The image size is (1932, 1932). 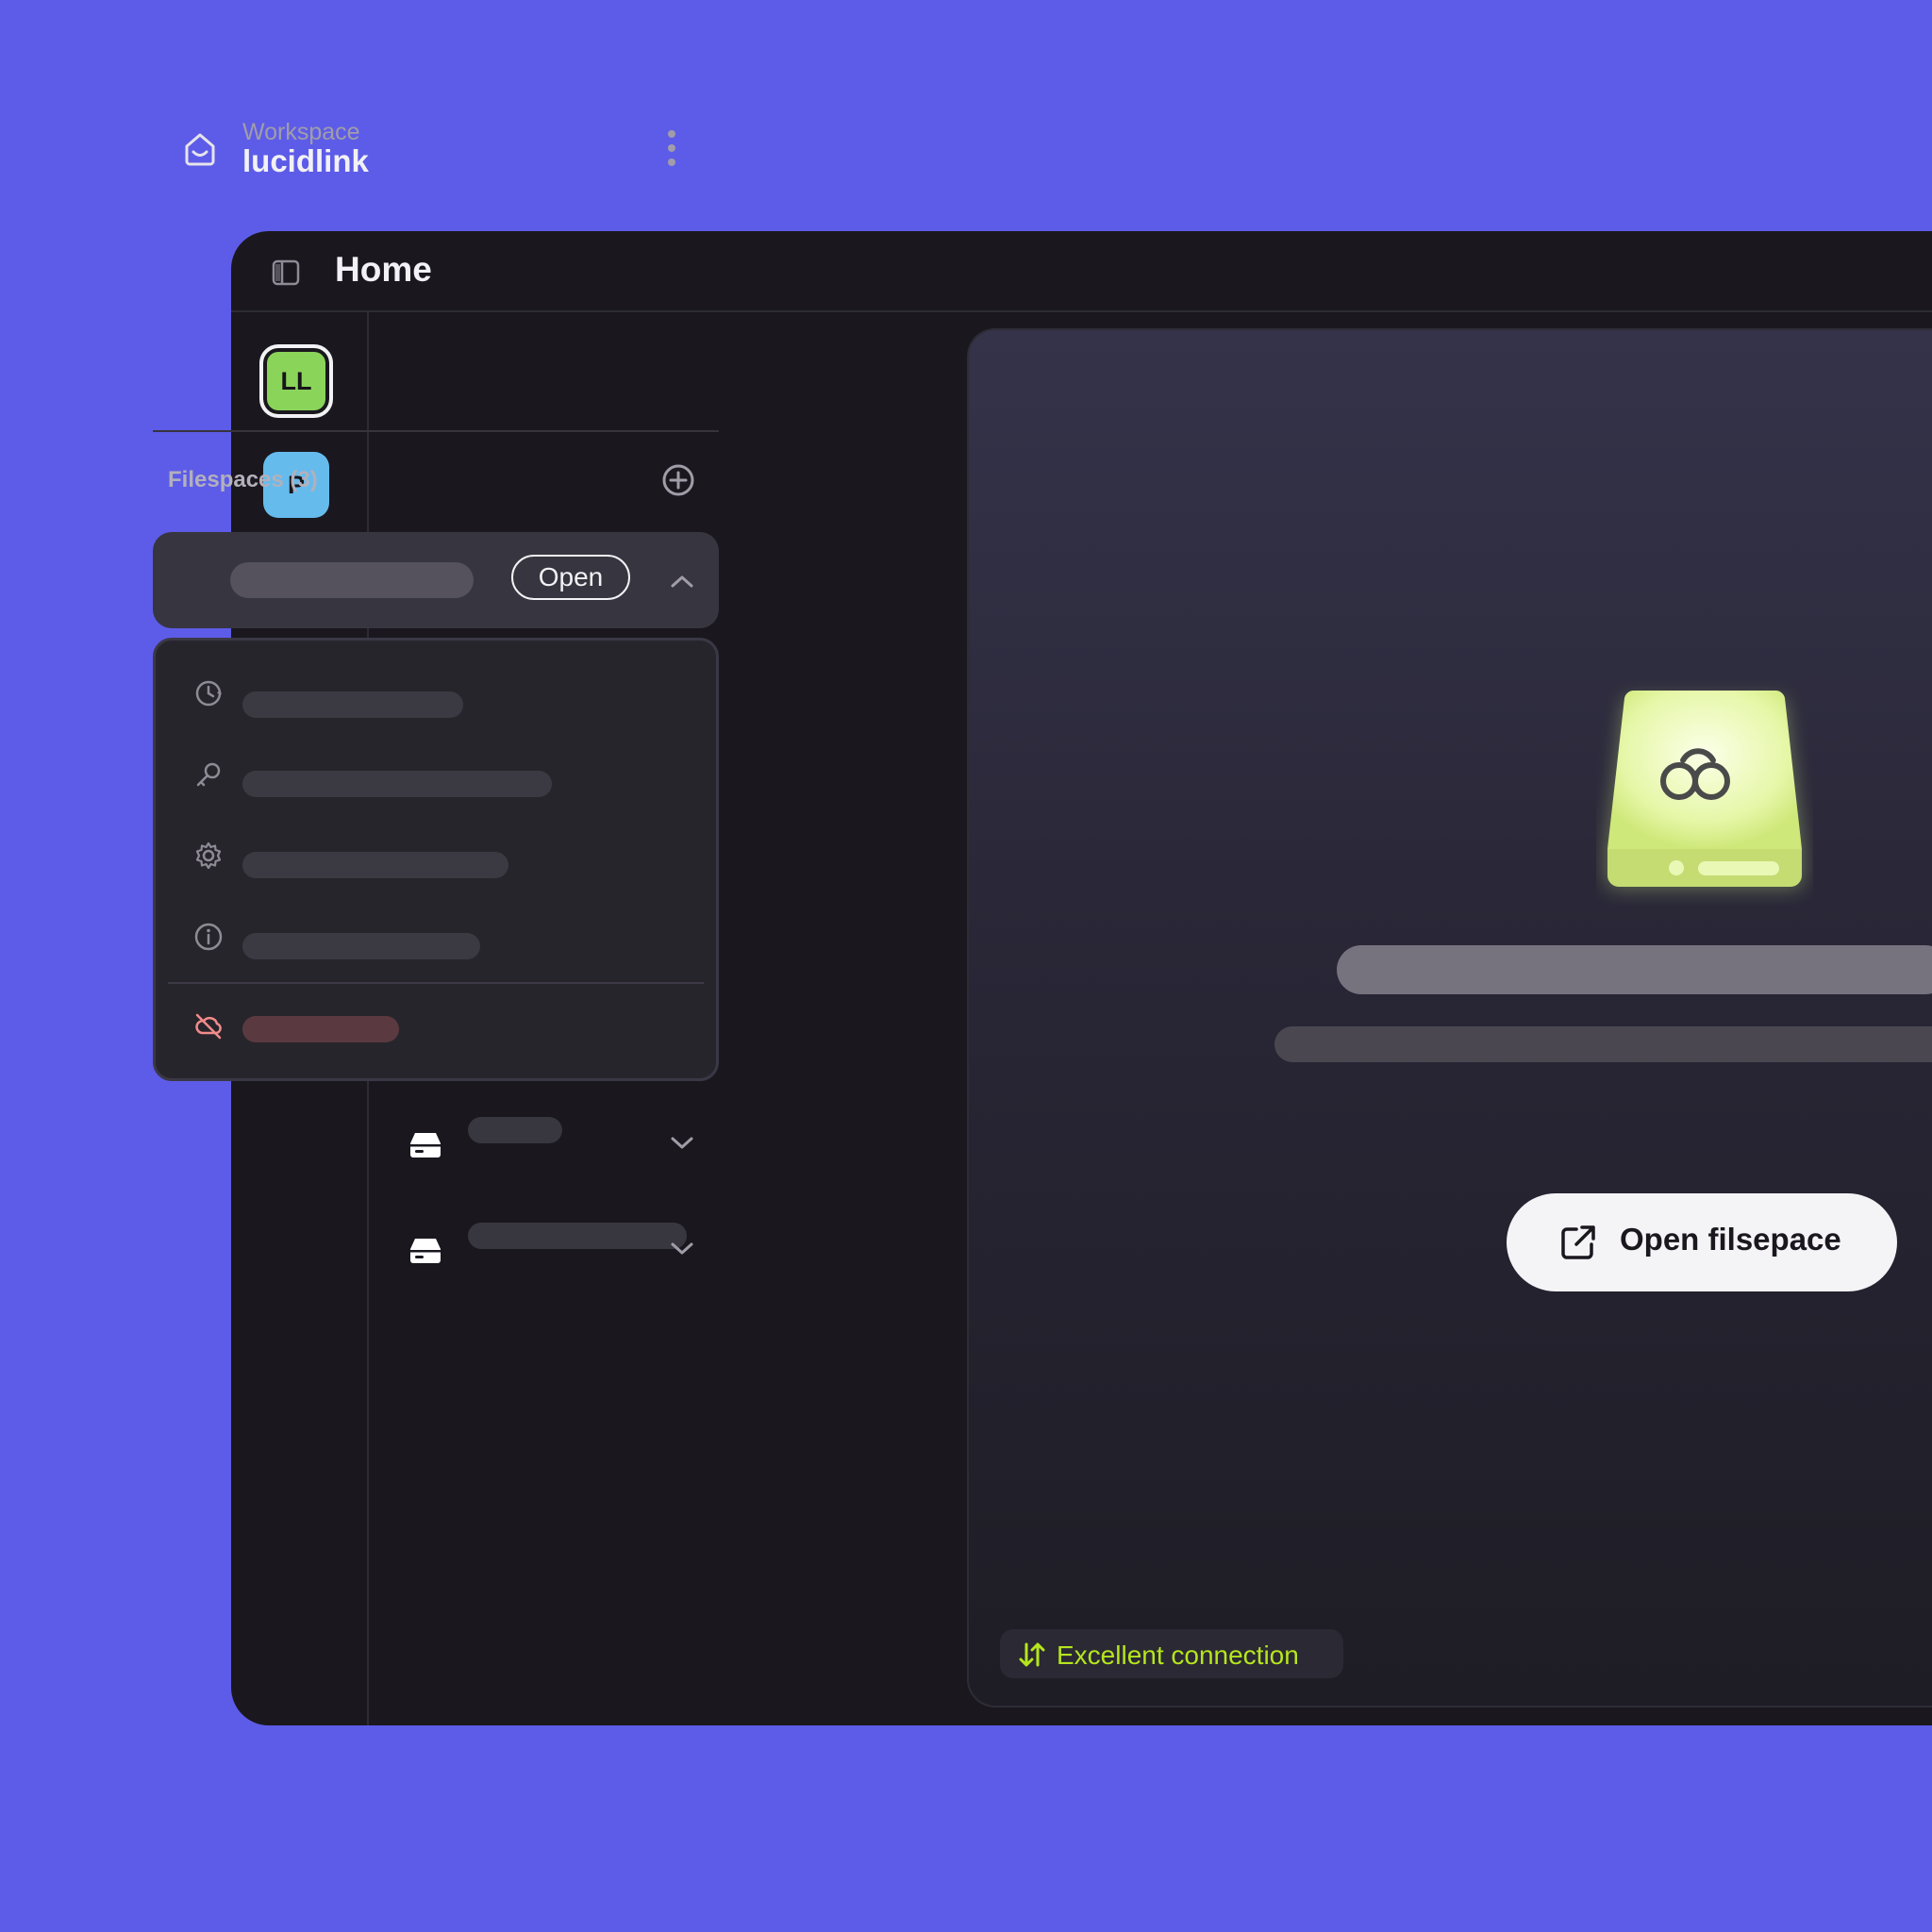 I want to click on menu-divider, so click(x=436, y=983).